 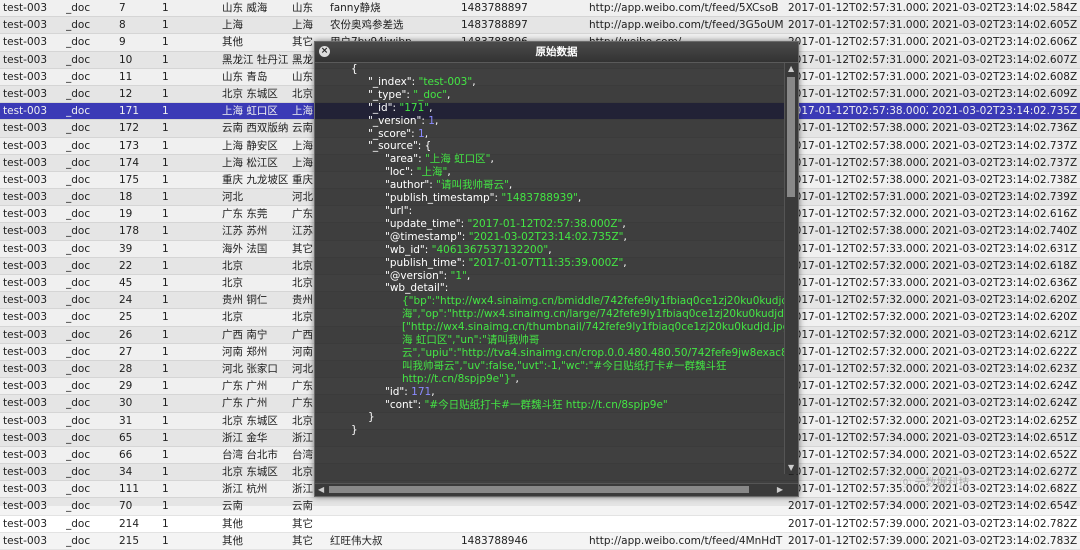 I want to click on json-line: "loc": "上海",, so click(x=550, y=172).